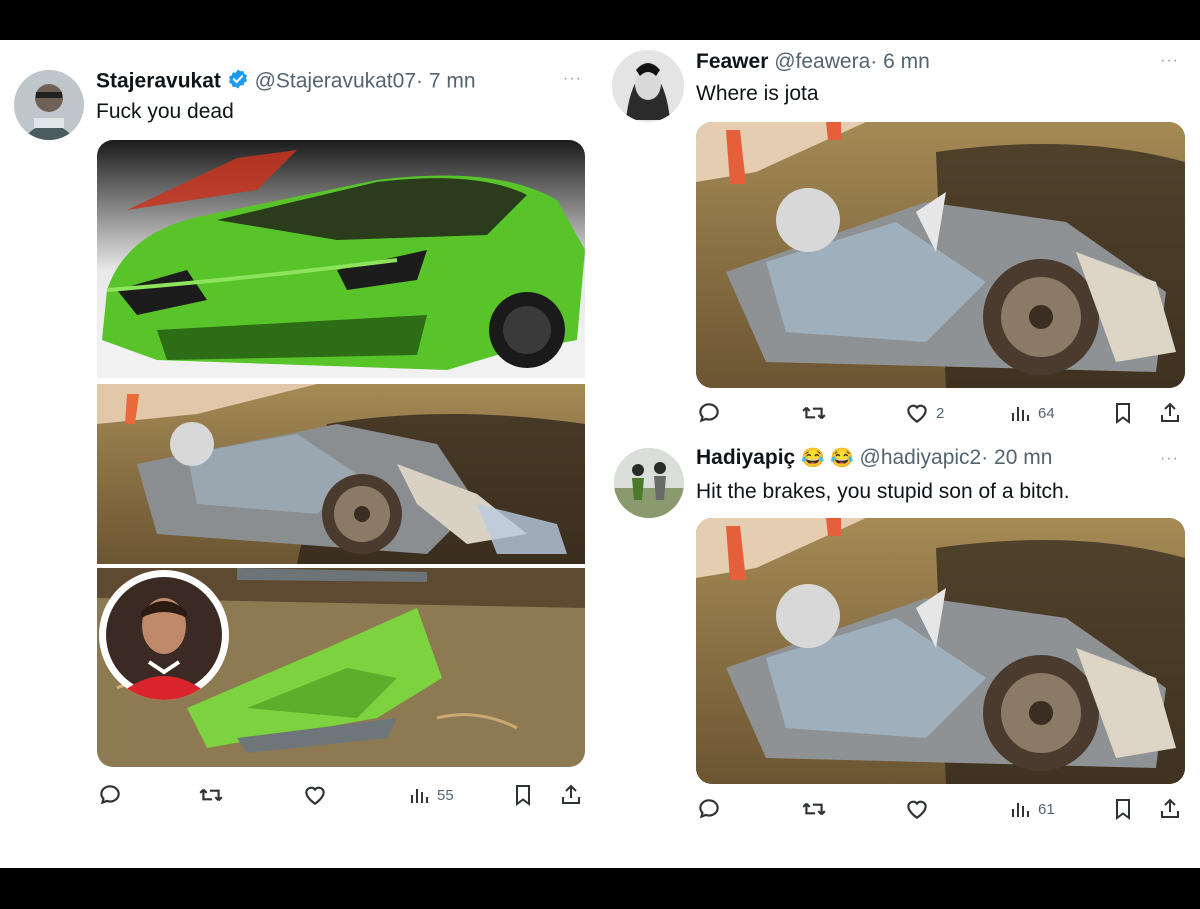 Image resolution: width=1200 pixels, height=909 pixels. What do you see at coordinates (446, 81) in the screenshot?
I see `timestamp: · 7 mn` at bounding box center [446, 81].